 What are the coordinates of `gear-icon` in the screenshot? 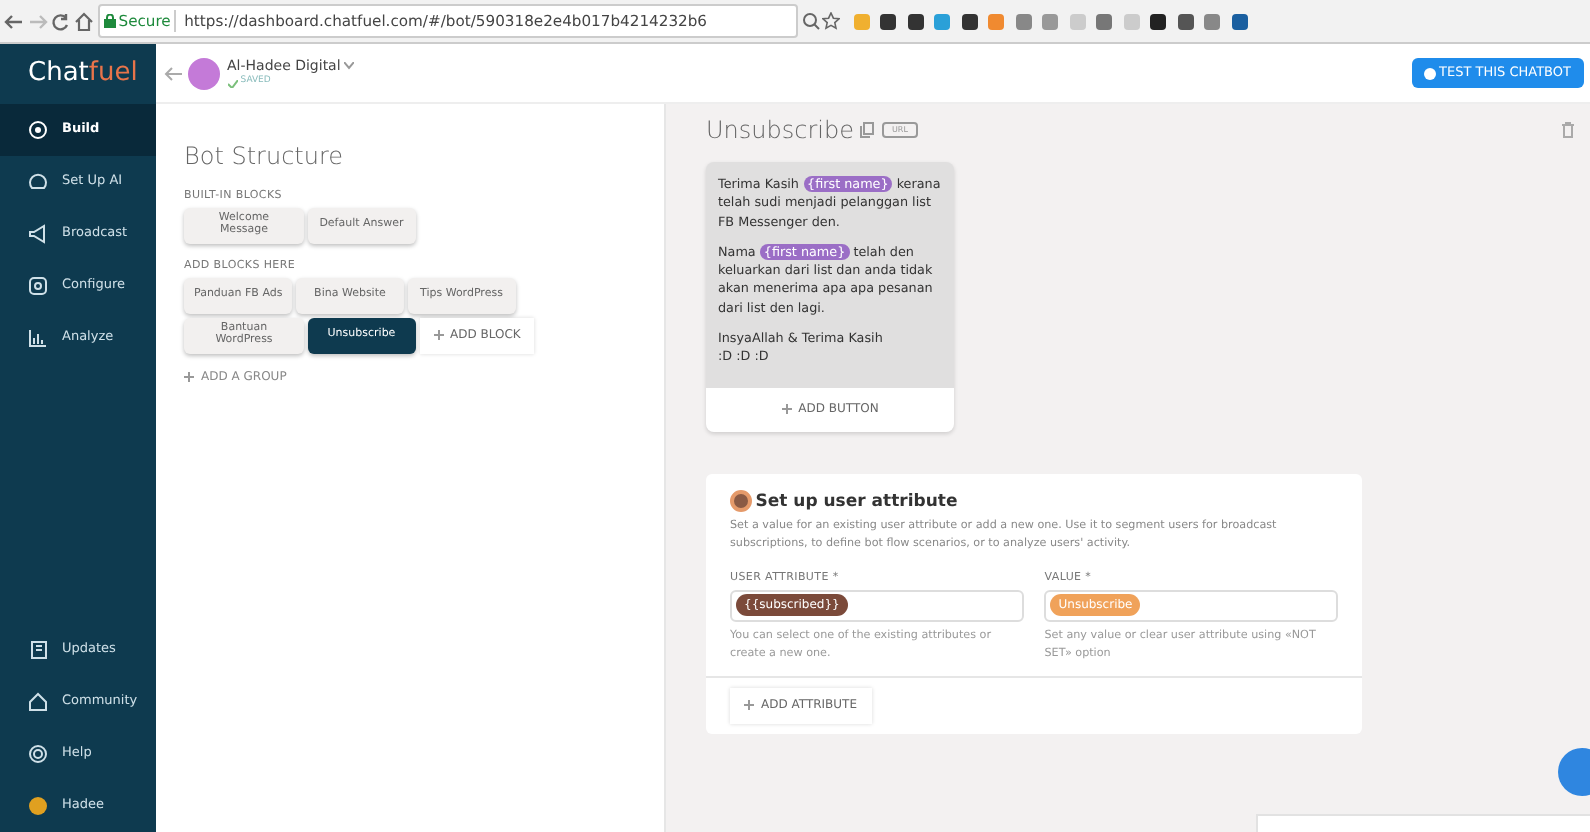 It's located at (38, 286).